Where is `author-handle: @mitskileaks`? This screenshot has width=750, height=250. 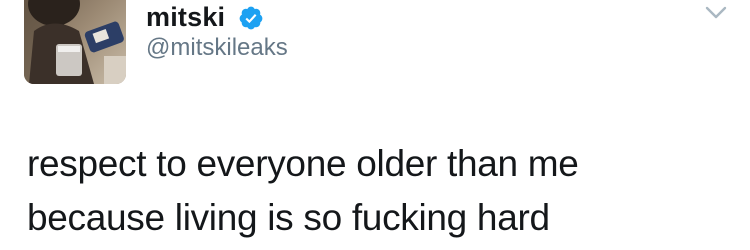
author-handle: @mitskileaks is located at coordinates (217, 48).